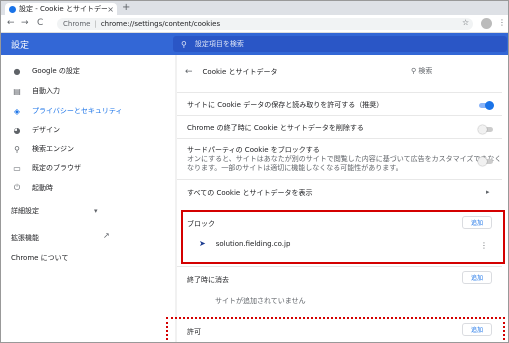  Describe the element at coordinates (110, 9) in the screenshot. I see `close-icon: ×` at that location.